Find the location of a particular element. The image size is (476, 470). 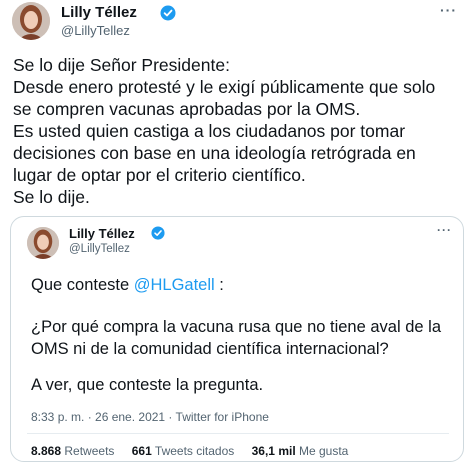

tweet-line: se compren vacunas aprobadas por la OMS. is located at coordinates (187, 109).